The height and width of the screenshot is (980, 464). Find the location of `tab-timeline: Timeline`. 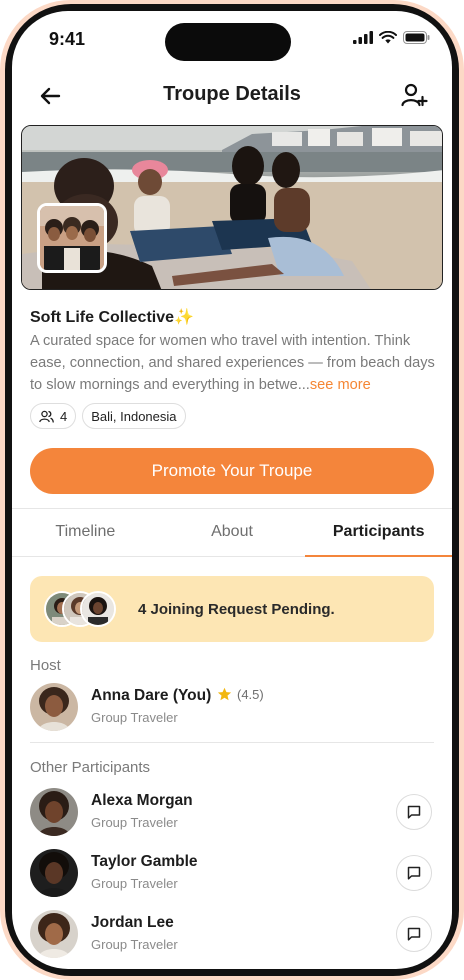

tab-timeline: Timeline is located at coordinates (85, 532).